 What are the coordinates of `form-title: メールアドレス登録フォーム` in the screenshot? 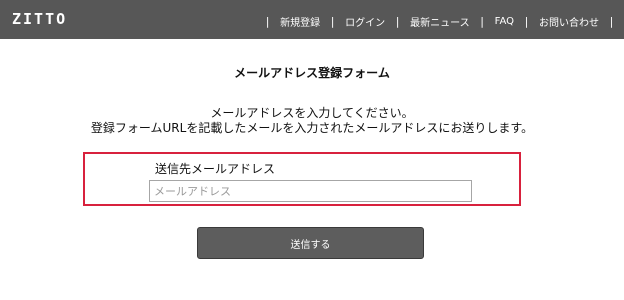 It's located at (312, 73).